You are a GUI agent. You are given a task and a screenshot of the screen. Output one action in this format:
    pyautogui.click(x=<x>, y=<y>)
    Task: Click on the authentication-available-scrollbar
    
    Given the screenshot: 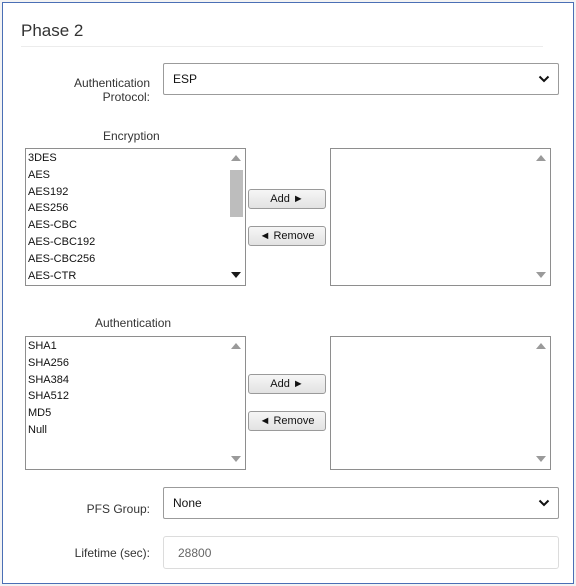 What is the action you would take?
    pyautogui.click(x=236, y=403)
    